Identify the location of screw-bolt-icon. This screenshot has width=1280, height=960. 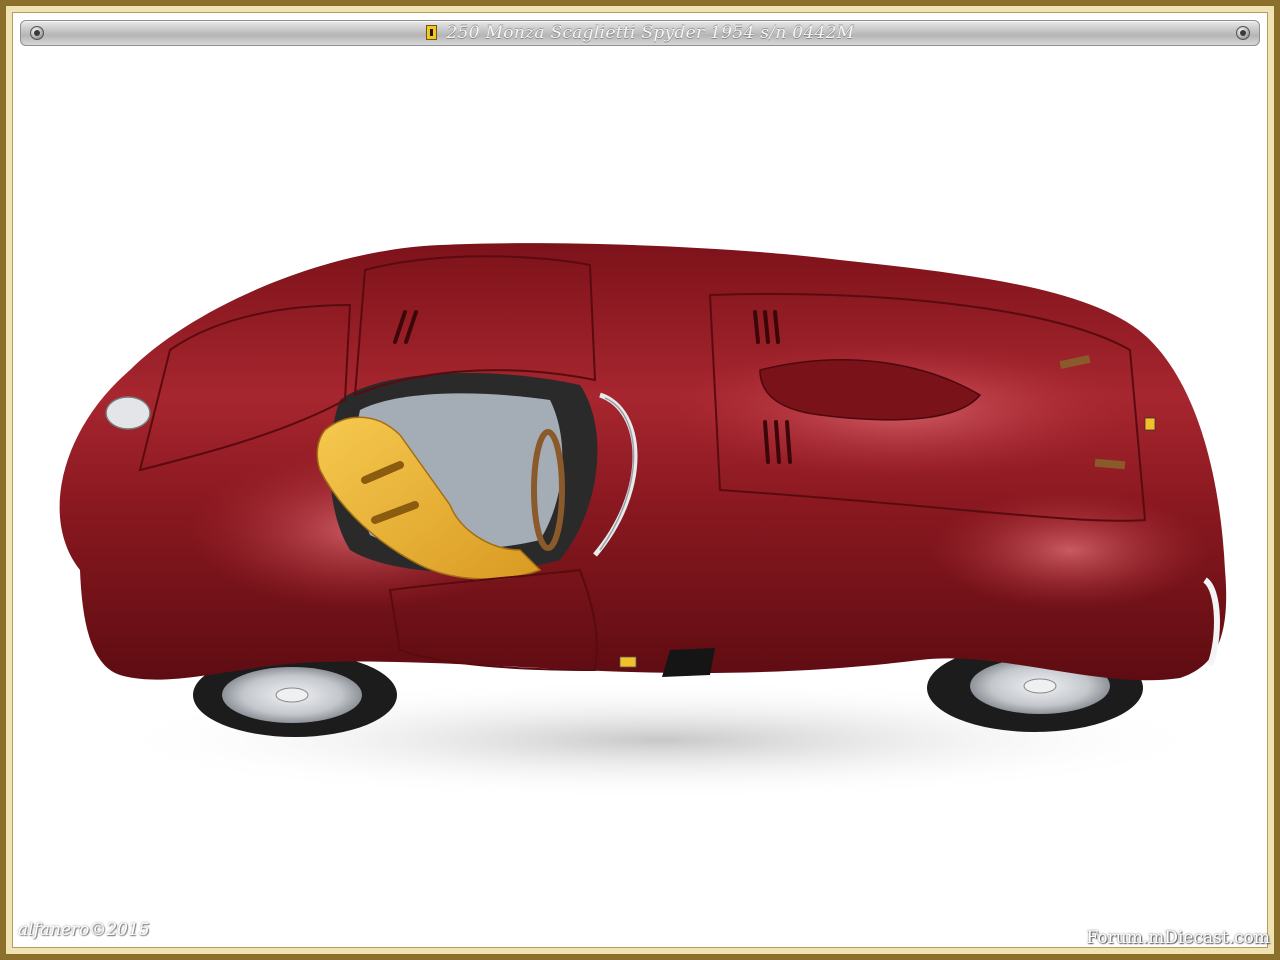
(1243, 33).